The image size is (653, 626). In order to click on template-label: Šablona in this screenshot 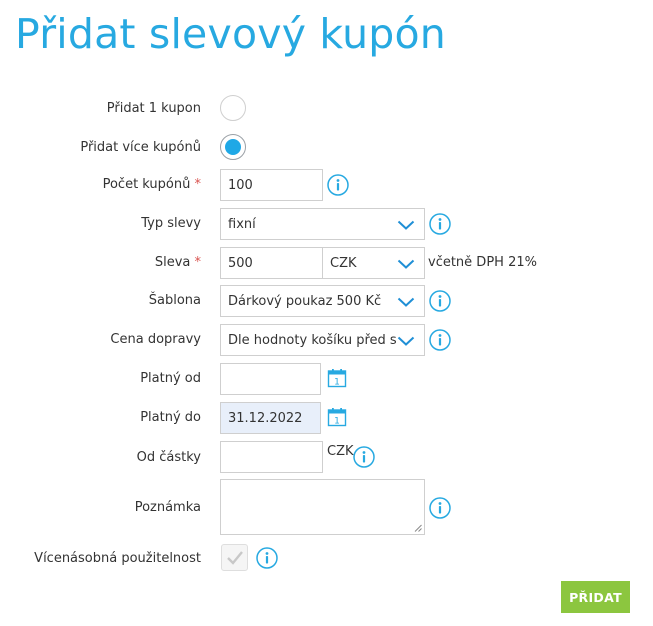, I will do `click(174, 300)`.